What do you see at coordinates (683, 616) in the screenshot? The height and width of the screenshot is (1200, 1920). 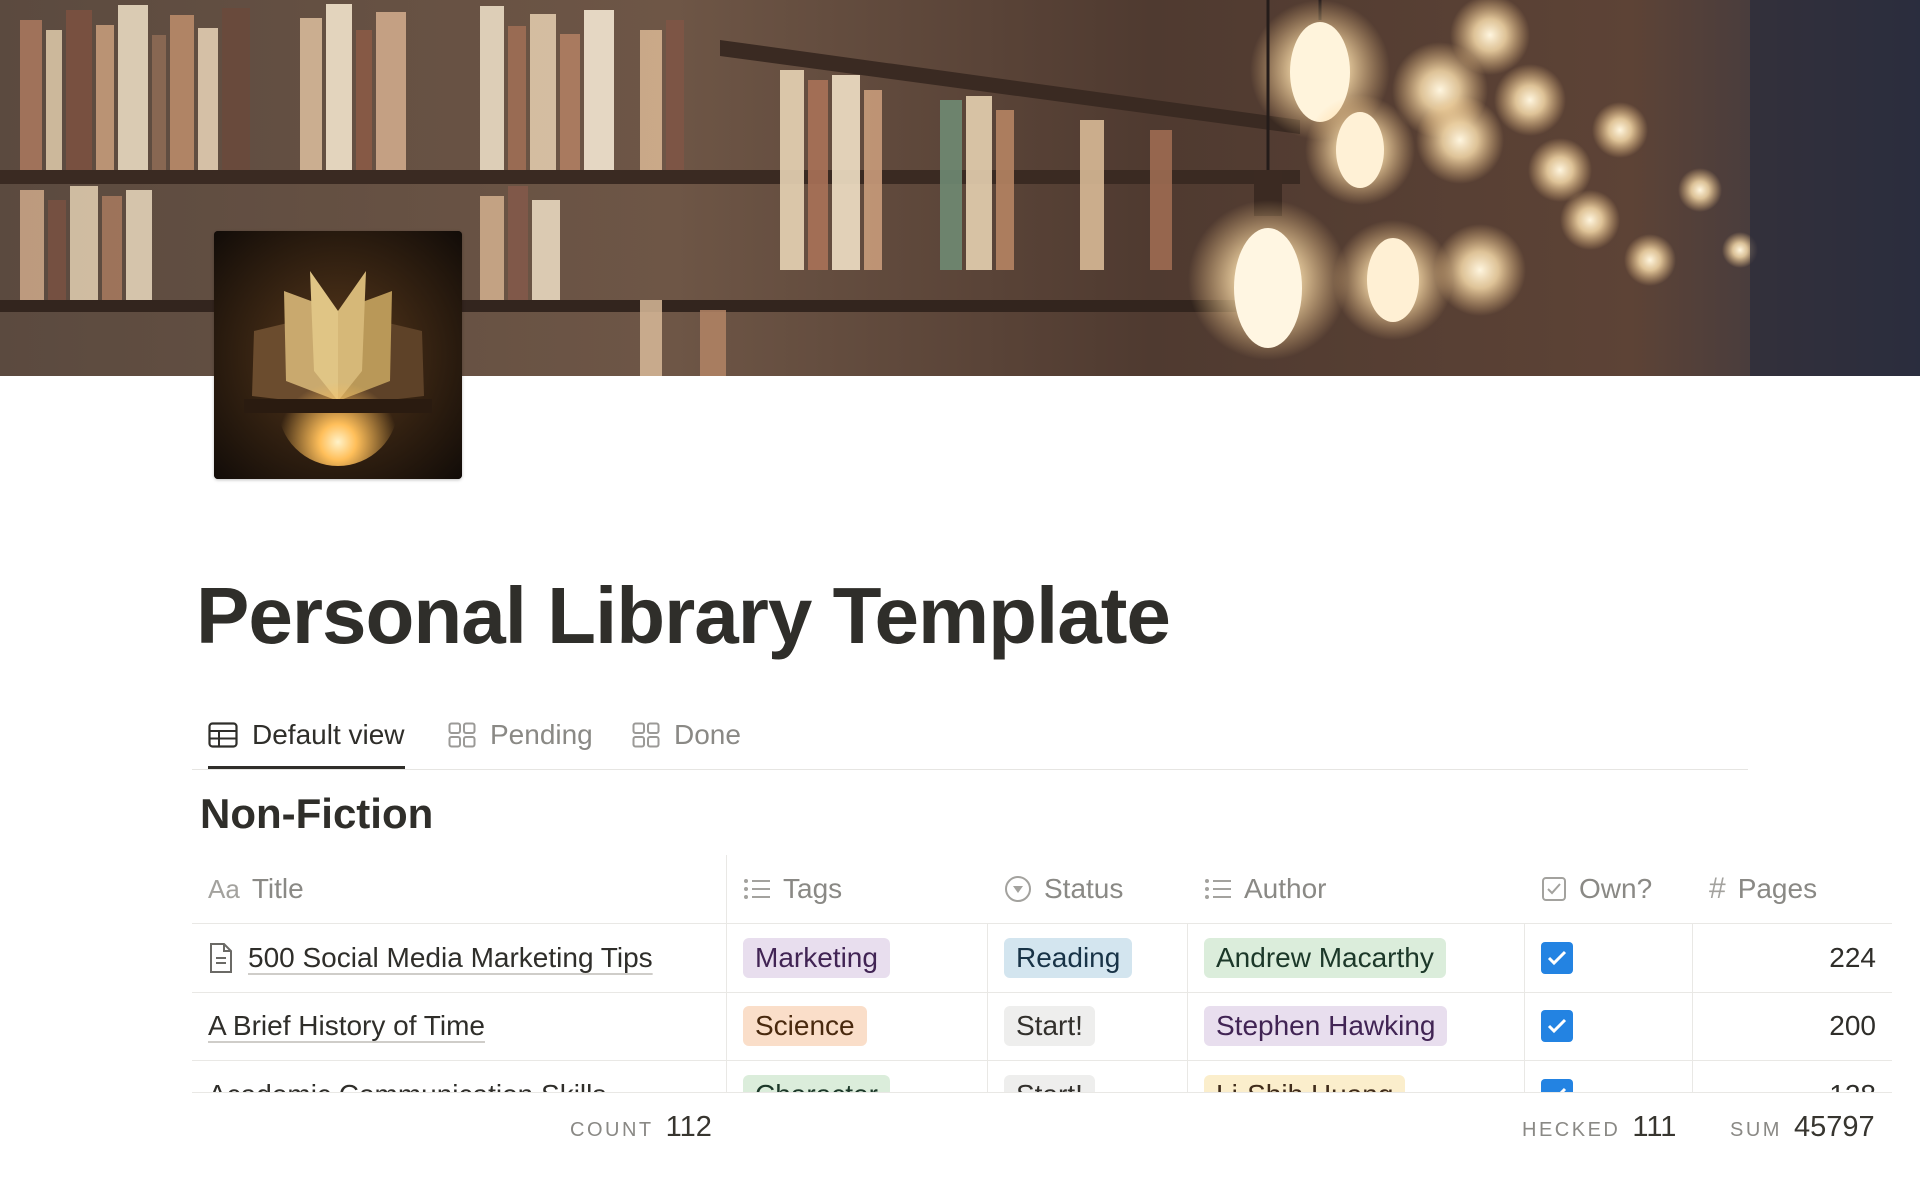 I see `page-title: Personal Library Template` at bounding box center [683, 616].